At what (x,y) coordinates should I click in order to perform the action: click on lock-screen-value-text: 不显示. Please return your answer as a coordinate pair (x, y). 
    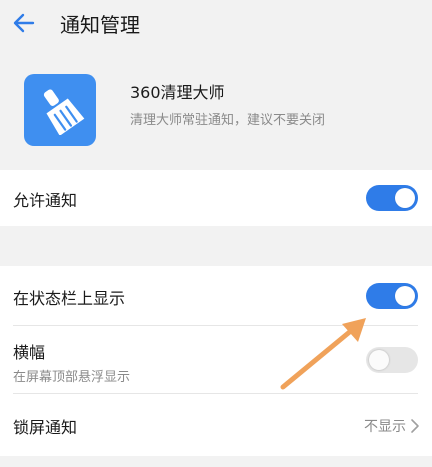
    Looking at the image, I should click on (385, 427).